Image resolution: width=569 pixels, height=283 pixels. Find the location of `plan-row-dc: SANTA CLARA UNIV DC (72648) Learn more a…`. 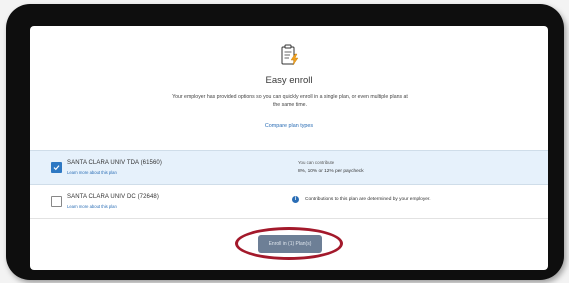

plan-row-dc: SANTA CLARA UNIV DC (72648) Learn more a… is located at coordinates (289, 201).